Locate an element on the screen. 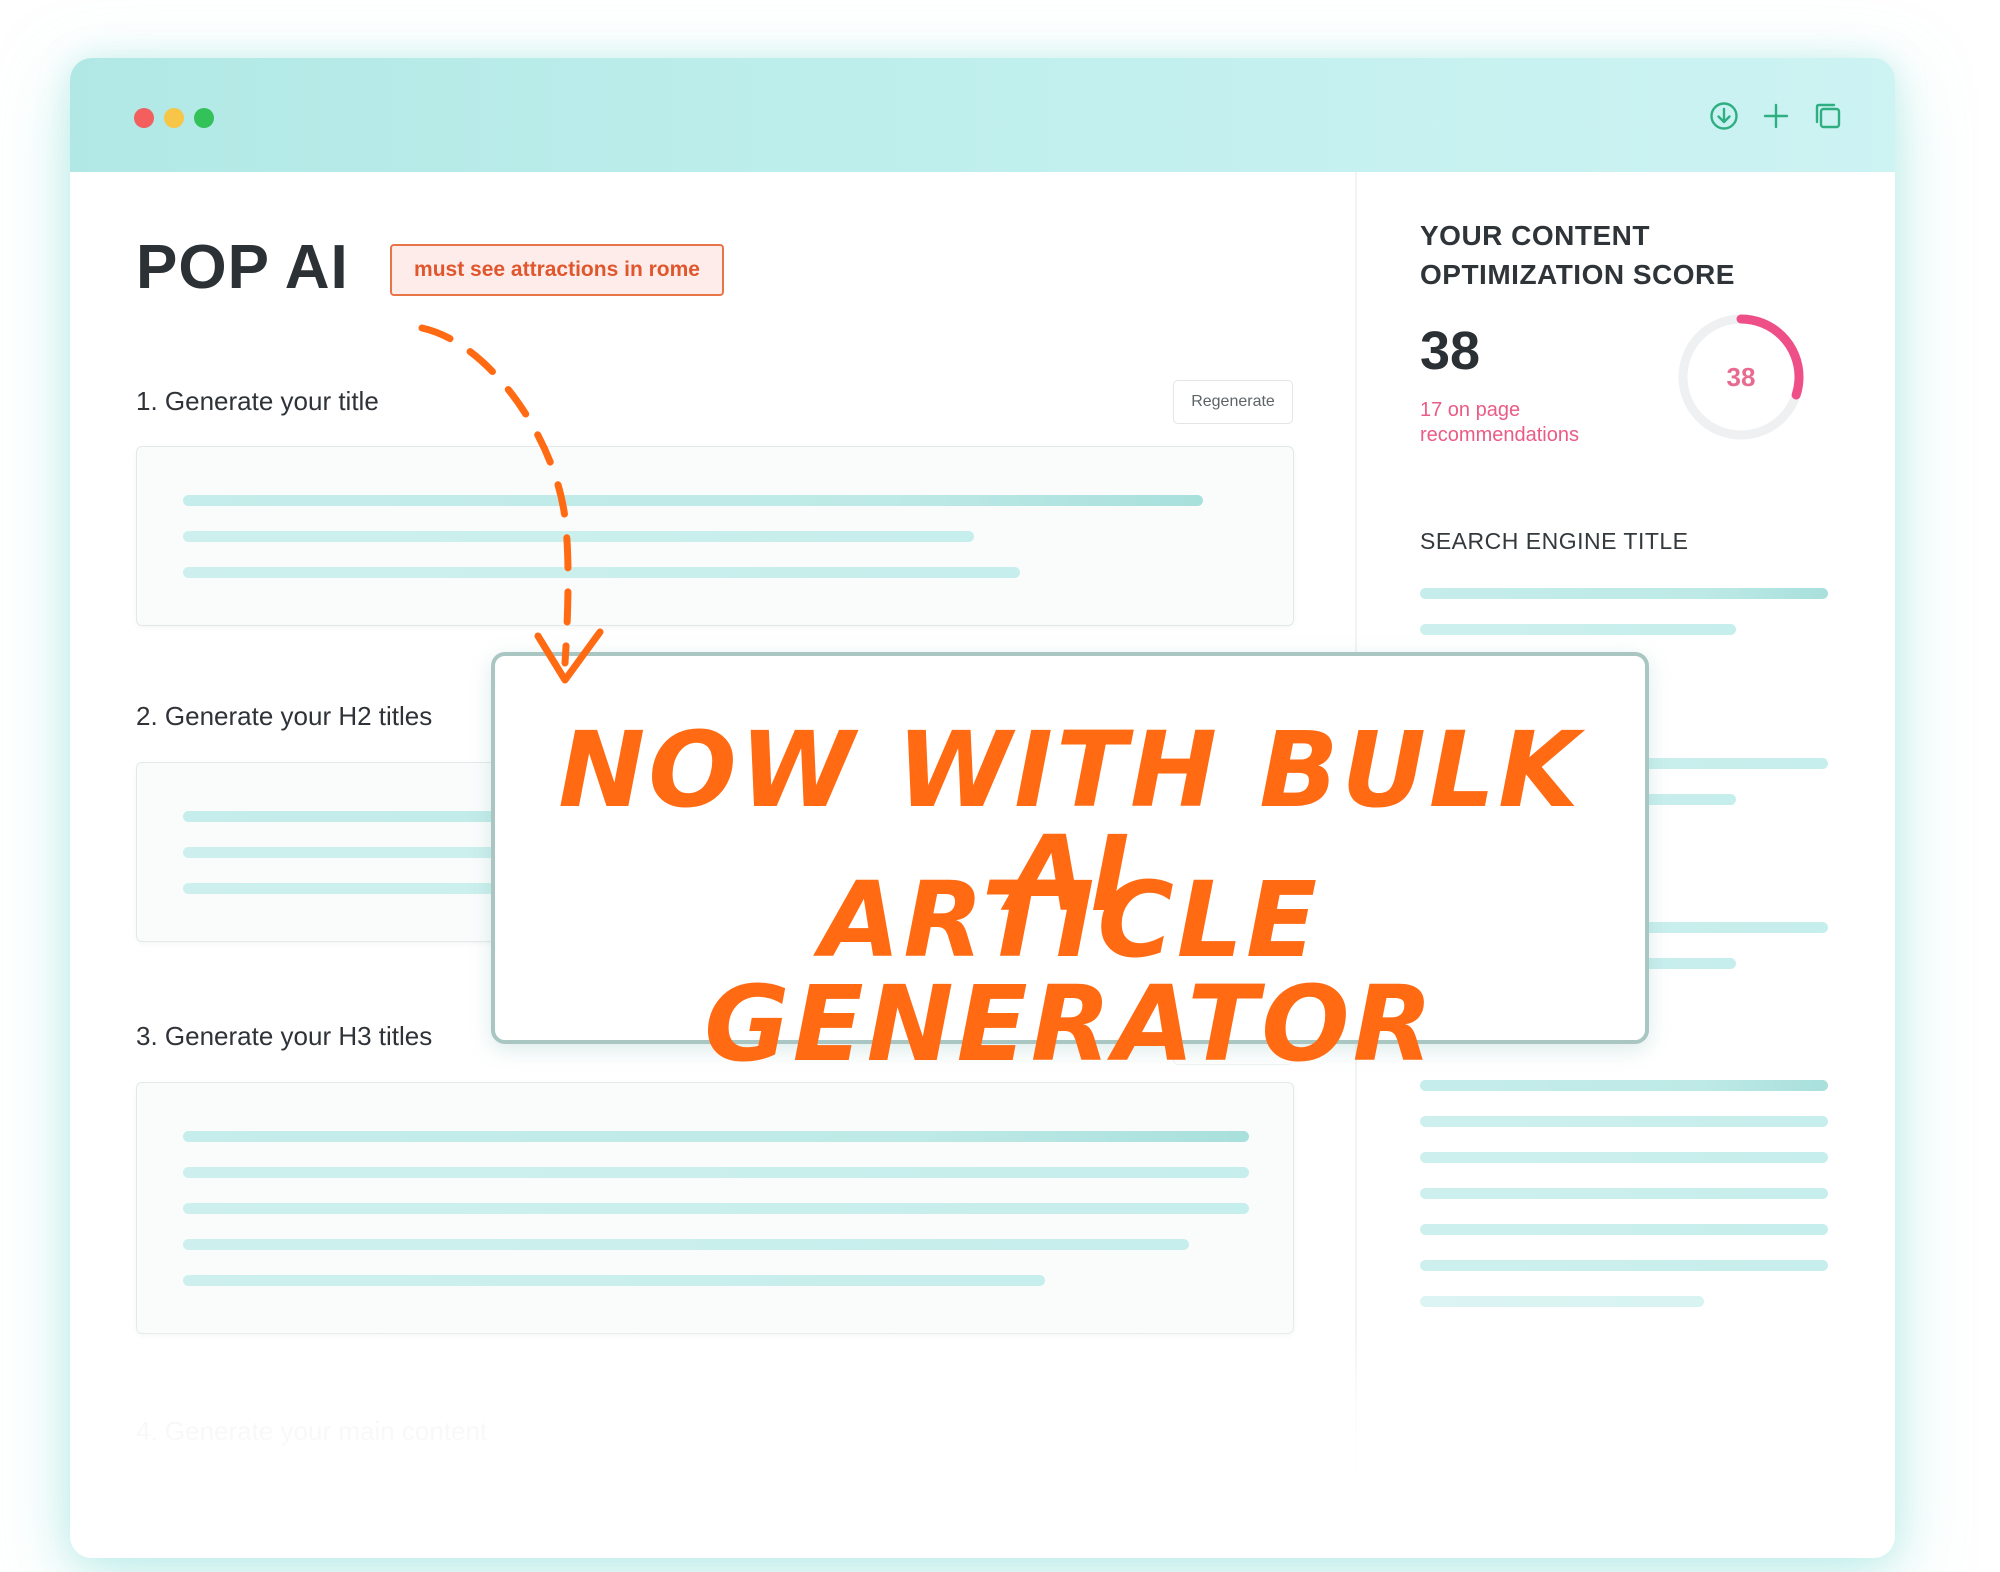 The height and width of the screenshot is (1572, 2000). recommendations-link: 17 on page recommendations is located at coordinates (1530, 423).